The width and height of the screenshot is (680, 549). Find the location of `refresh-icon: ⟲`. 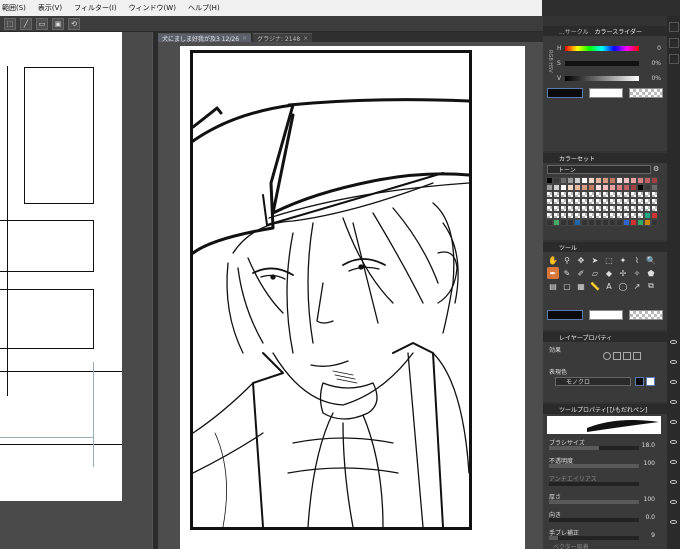

refresh-icon: ⟲ is located at coordinates (74, 23).